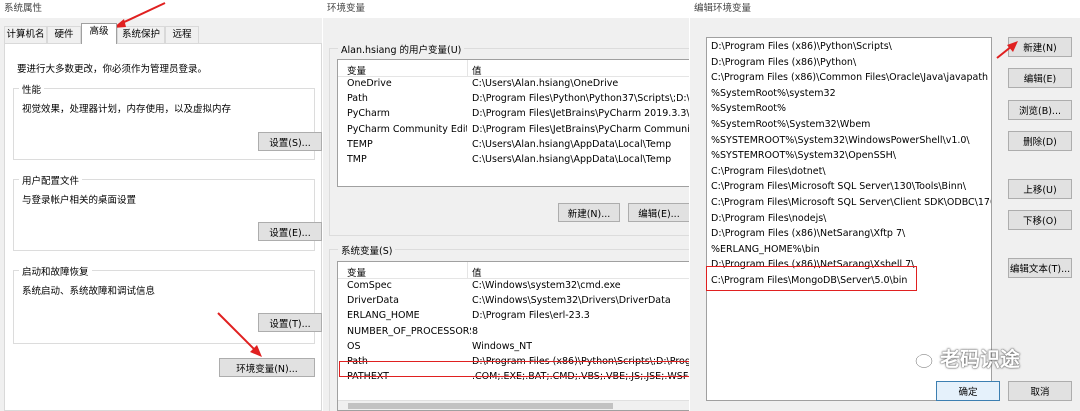 This screenshot has width=1080, height=411. I want to click on tab-remote: 远程, so click(182, 34).